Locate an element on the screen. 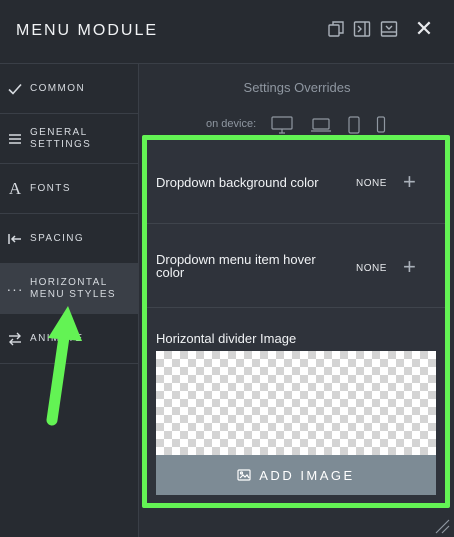  on-device-label: on device: is located at coordinates (231, 124).